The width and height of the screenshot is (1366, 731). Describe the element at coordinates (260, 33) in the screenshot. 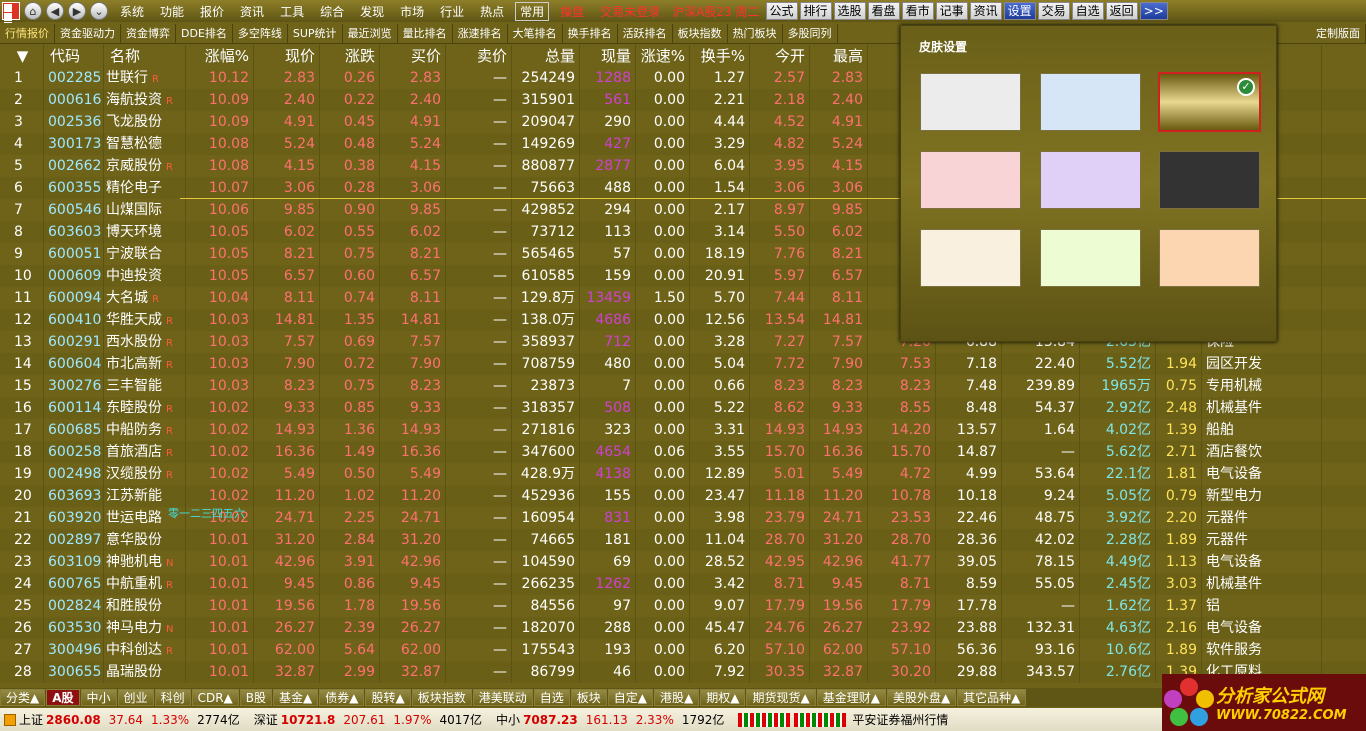

I see `tab-4: 多空阵线` at that location.